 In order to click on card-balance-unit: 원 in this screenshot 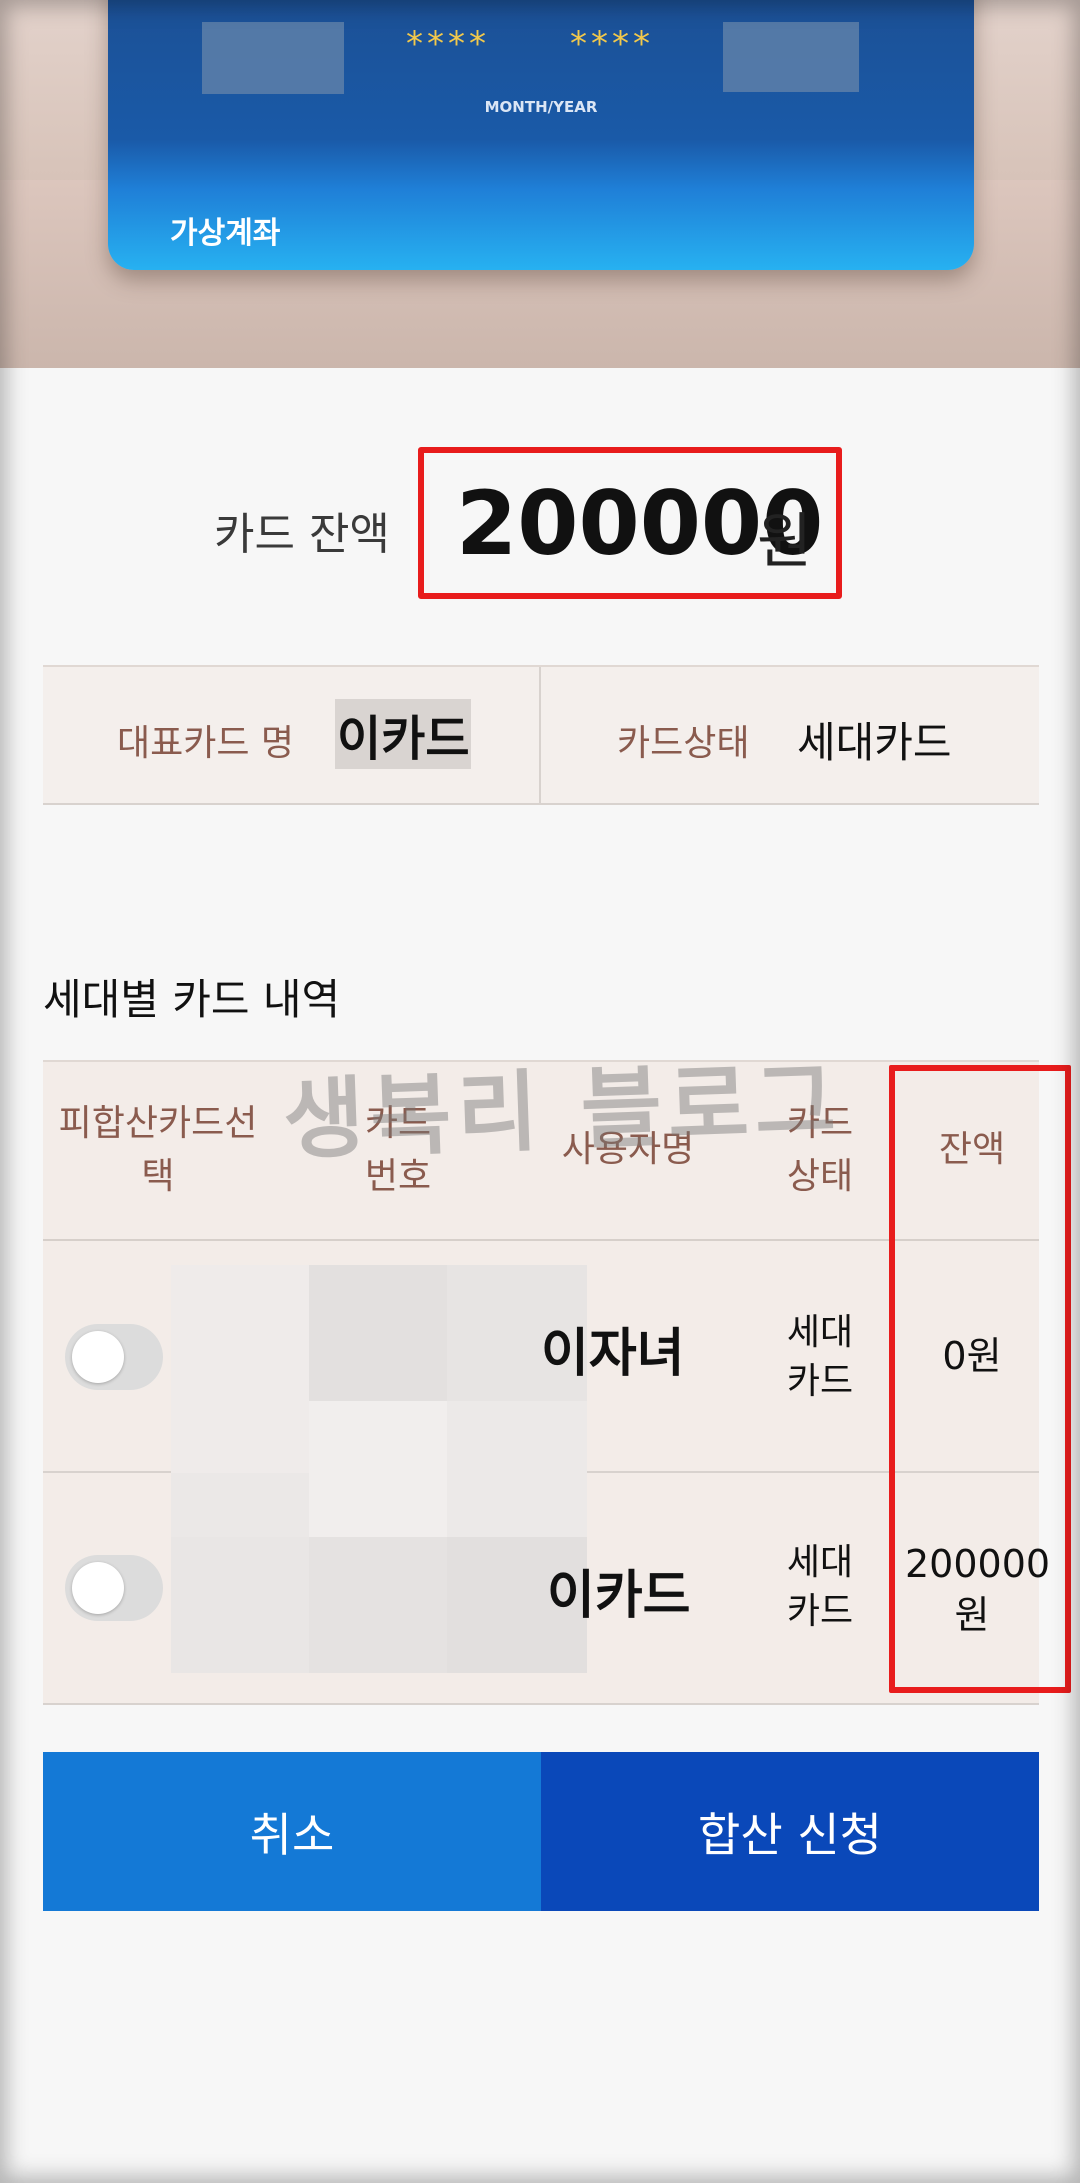, I will do `click(785, 542)`.